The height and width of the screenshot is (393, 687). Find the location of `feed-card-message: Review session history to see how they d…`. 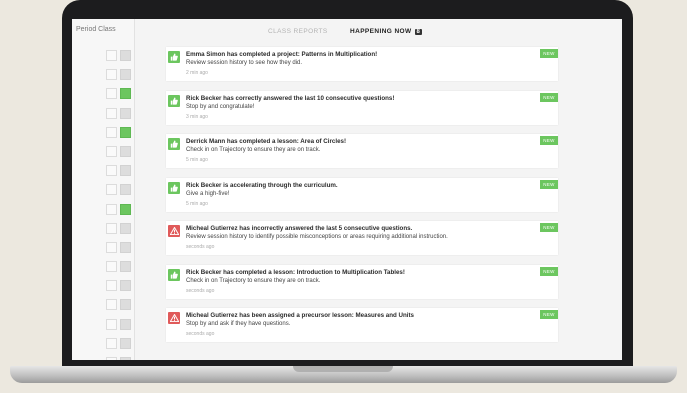

feed-card-message: Review session history to see how they d… is located at coordinates (244, 63).